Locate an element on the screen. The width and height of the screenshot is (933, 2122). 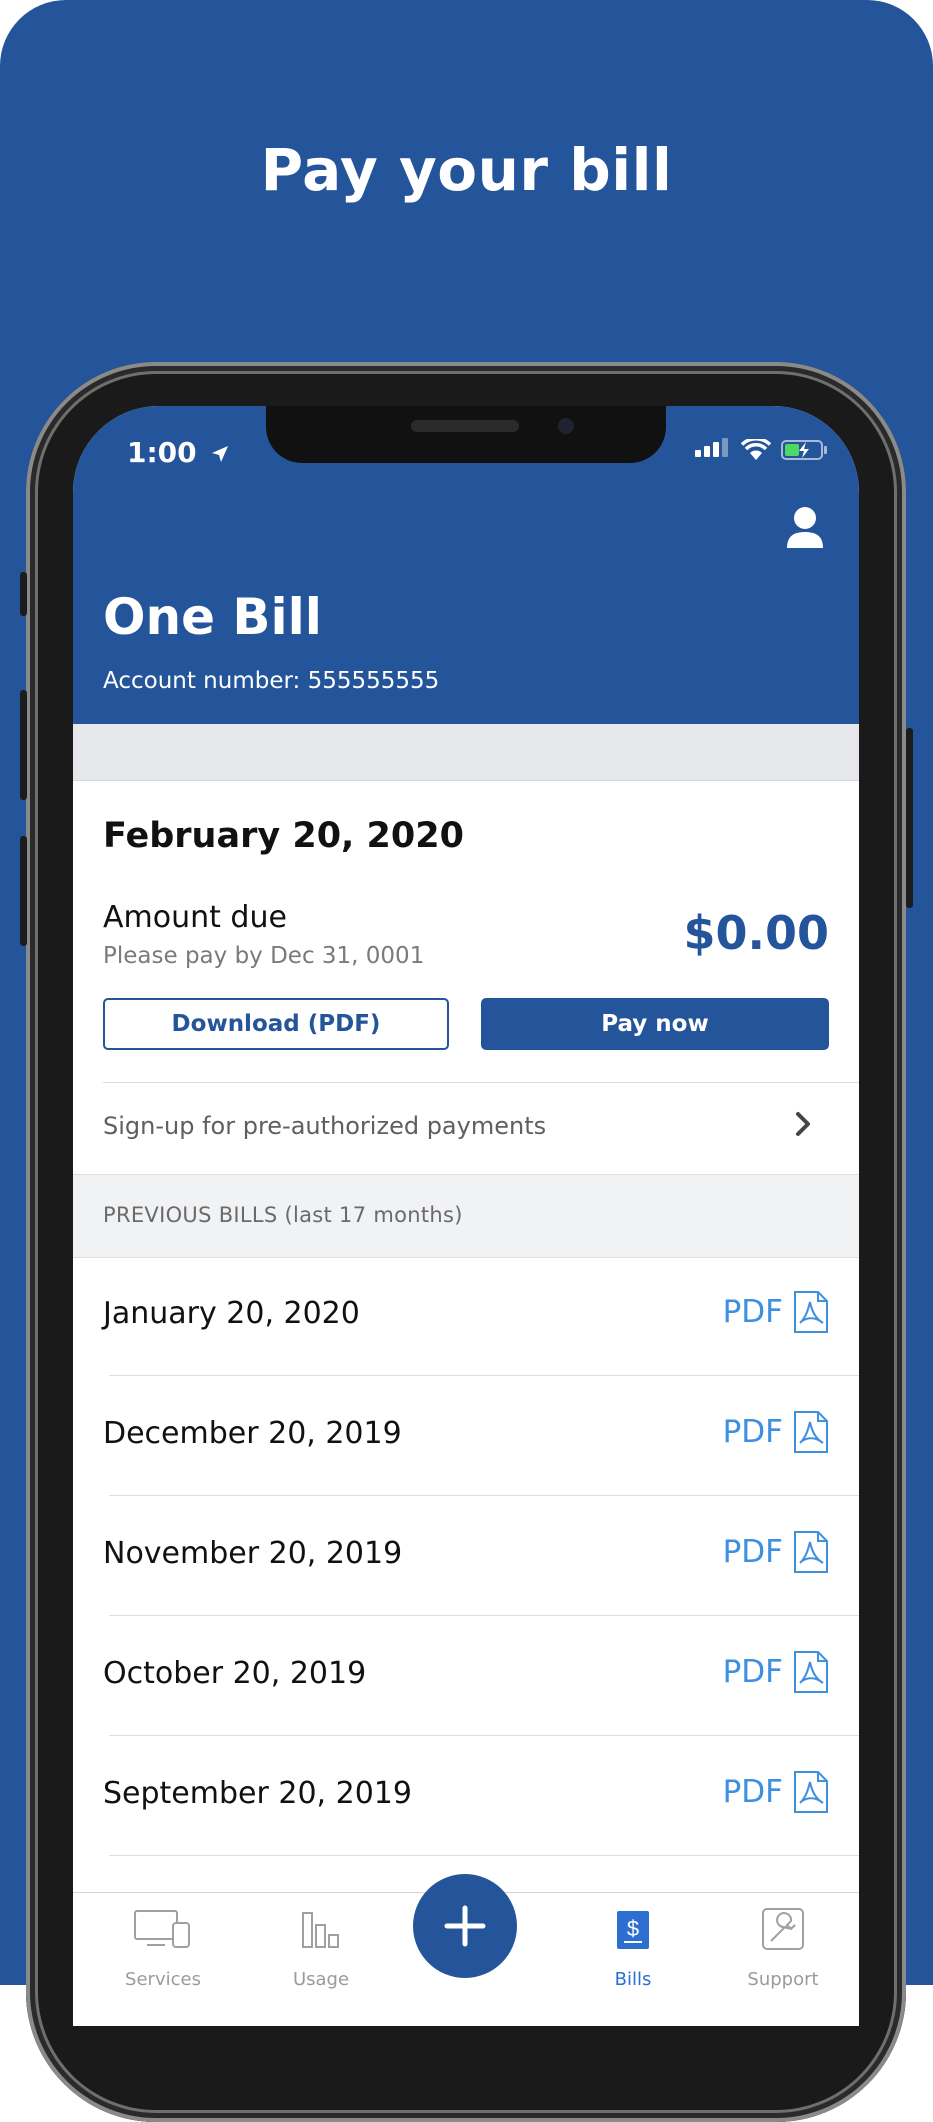
phone-power-button is located at coordinates (909, 818).